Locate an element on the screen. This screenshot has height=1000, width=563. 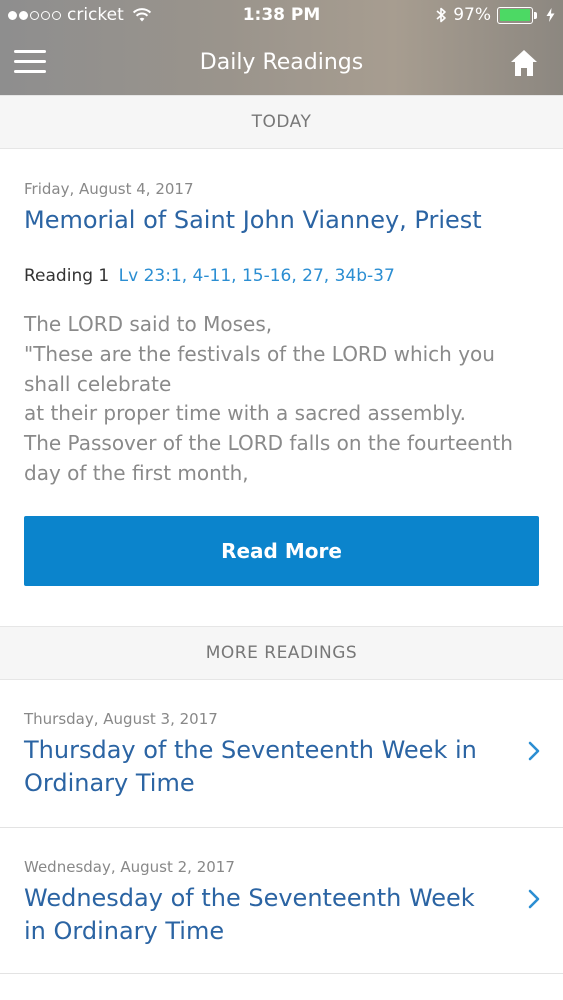
app-header: cricket 1:38 PM 97% Daily Readings is located at coordinates (281, 48).